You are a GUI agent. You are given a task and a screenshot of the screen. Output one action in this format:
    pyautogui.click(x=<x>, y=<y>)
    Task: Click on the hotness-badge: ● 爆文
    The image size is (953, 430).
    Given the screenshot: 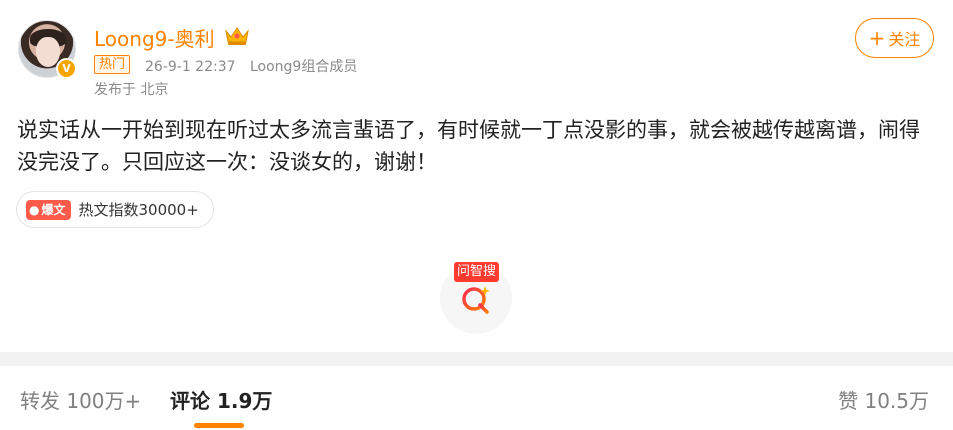 What is the action you would take?
    pyautogui.click(x=48, y=209)
    